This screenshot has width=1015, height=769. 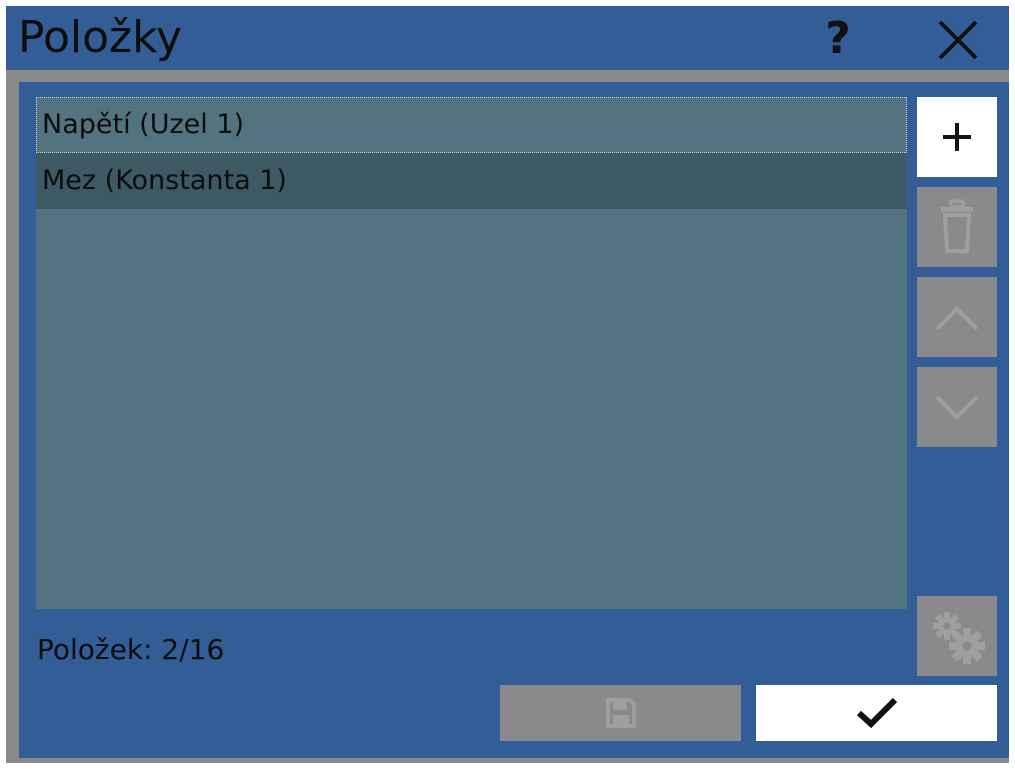 What do you see at coordinates (131, 649) in the screenshot?
I see `items-count-label: Položek: 2/16` at bounding box center [131, 649].